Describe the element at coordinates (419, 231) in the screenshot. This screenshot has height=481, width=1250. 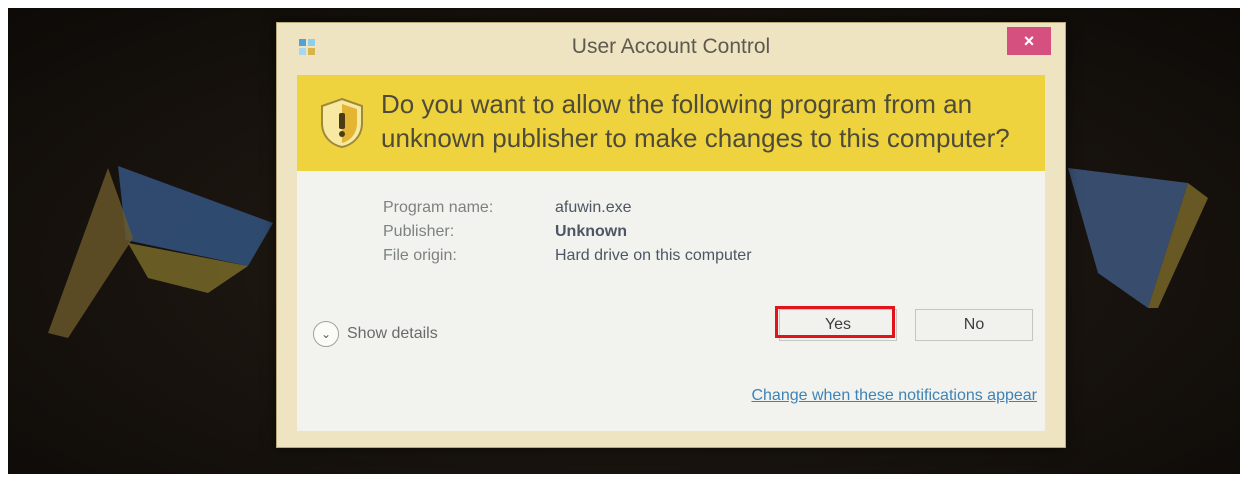
I see `publisher-label: Publisher:` at that location.